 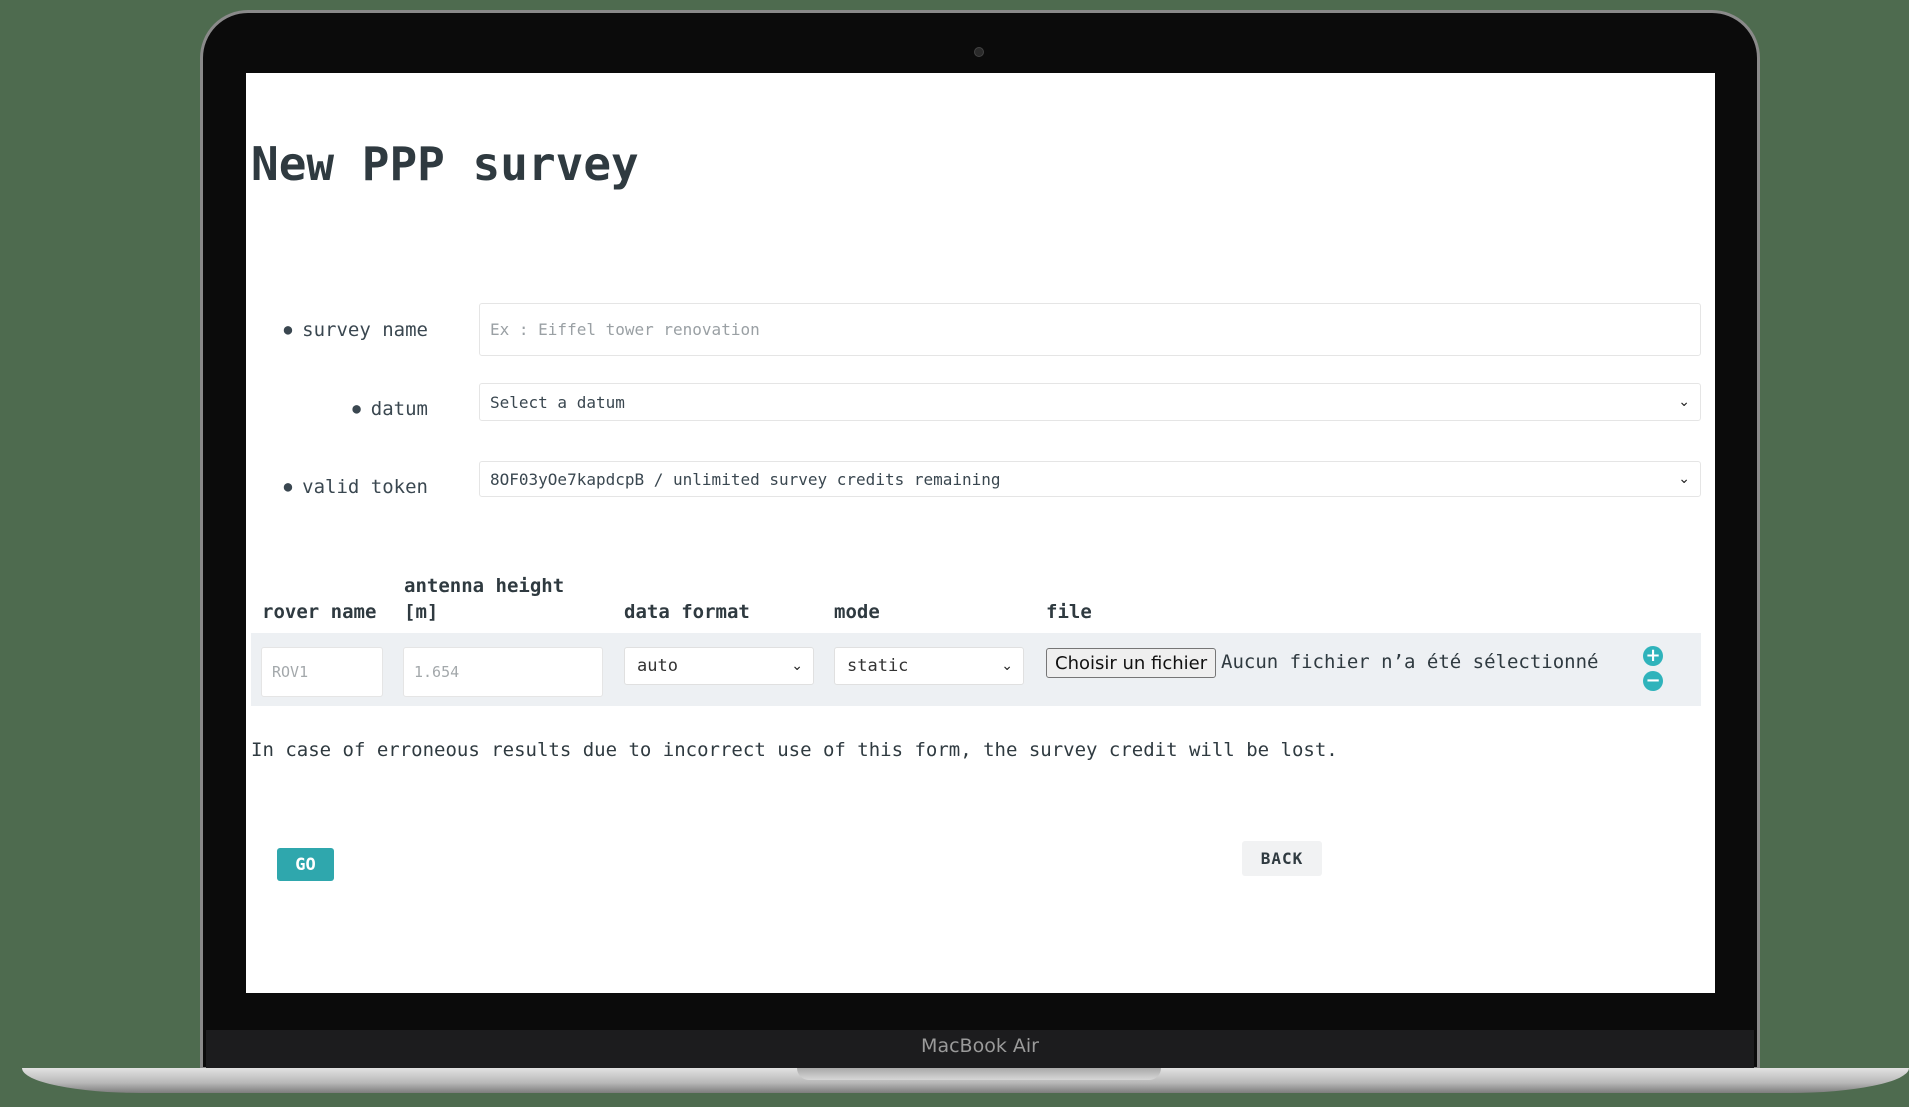 What do you see at coordinates (484, 599) in the screenshot?
I see `header-antenna-height: antenna height [m]` at bounding box center [484, 599].